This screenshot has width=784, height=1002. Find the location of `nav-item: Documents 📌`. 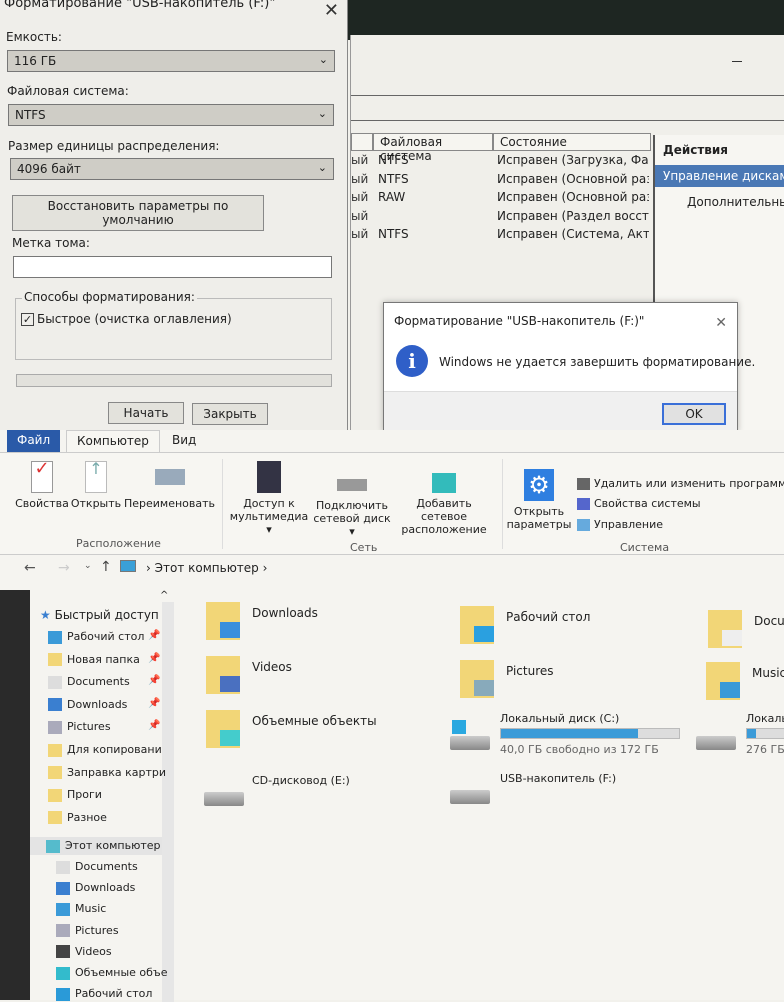

nav-item: Documents 📌 is located at coordinates (104, 682).